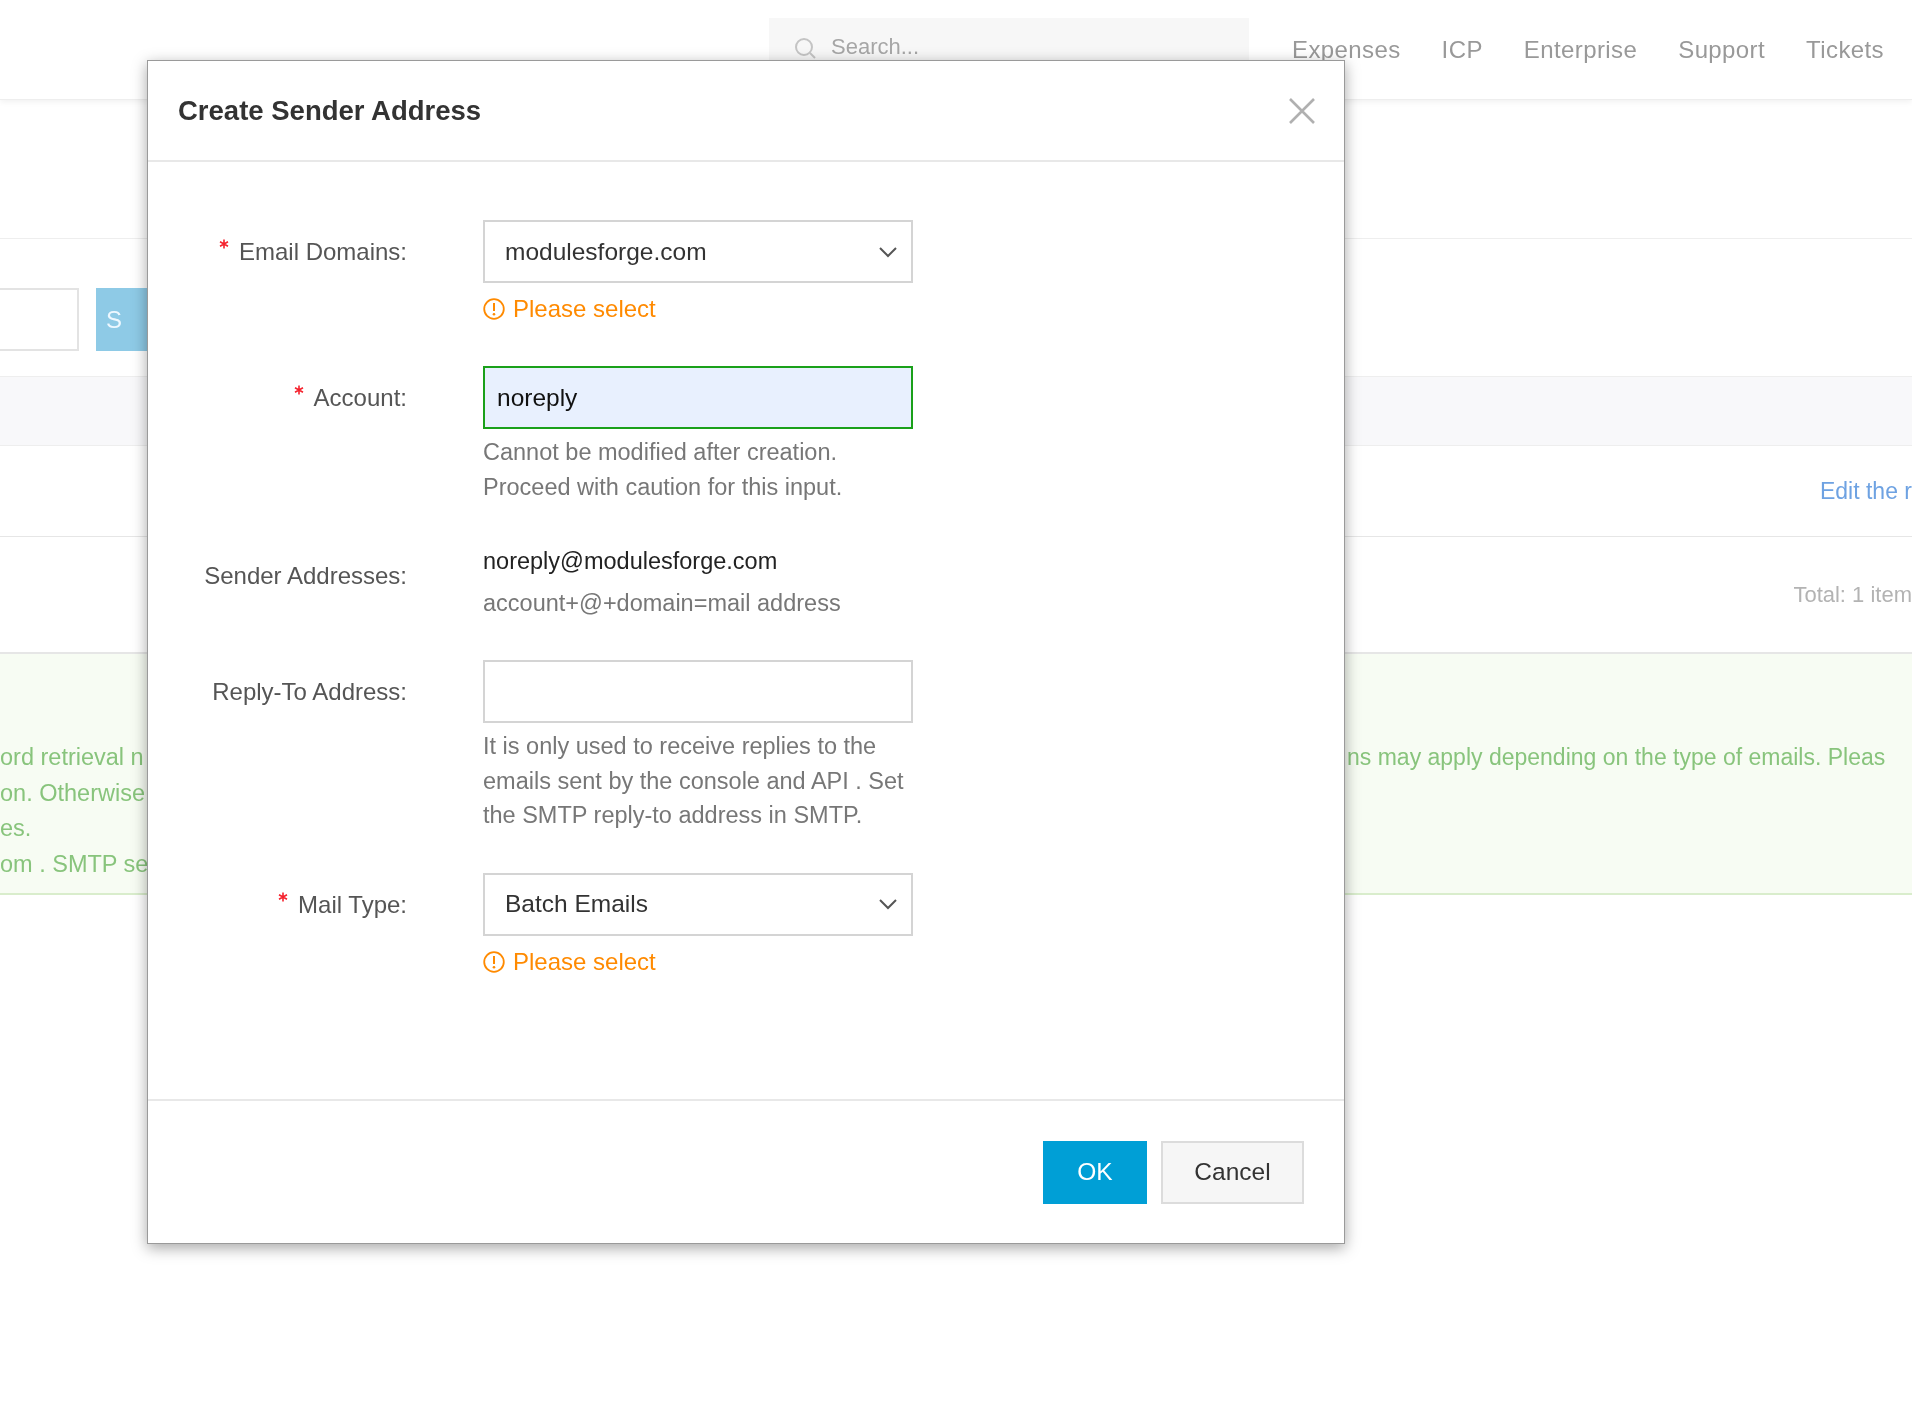 This screenshot has width=1912, height=1422. What do you see at coordinates (322, 252) in the screenshot?
I see `field-label: Email Domains:` at bounding box center [322, 252].